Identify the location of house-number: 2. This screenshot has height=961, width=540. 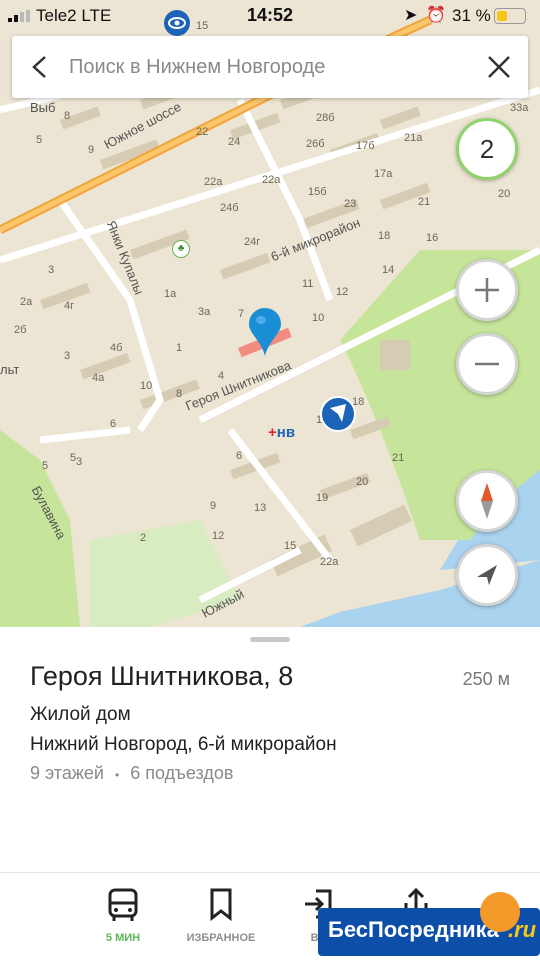
(143, 538).